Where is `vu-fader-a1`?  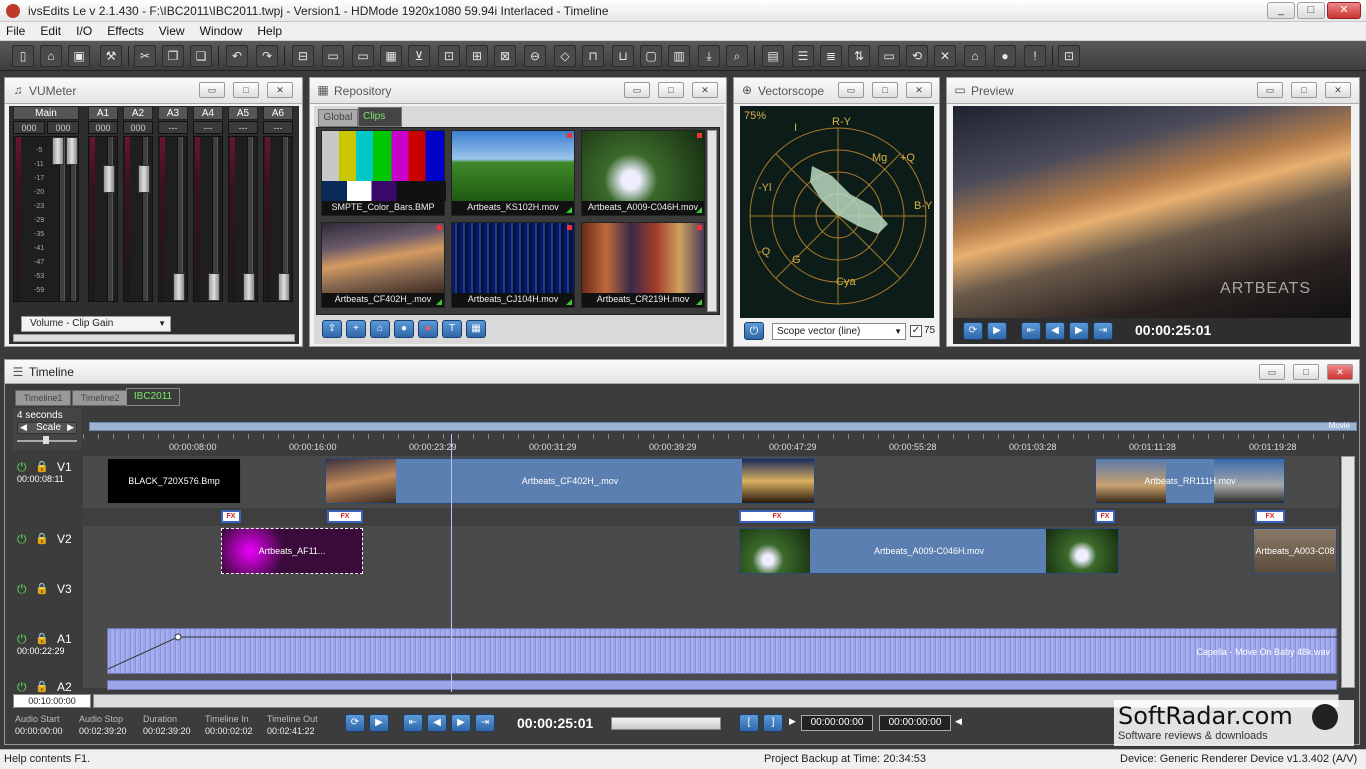 vu-fader-a1 is located at coordinates (109, 179).